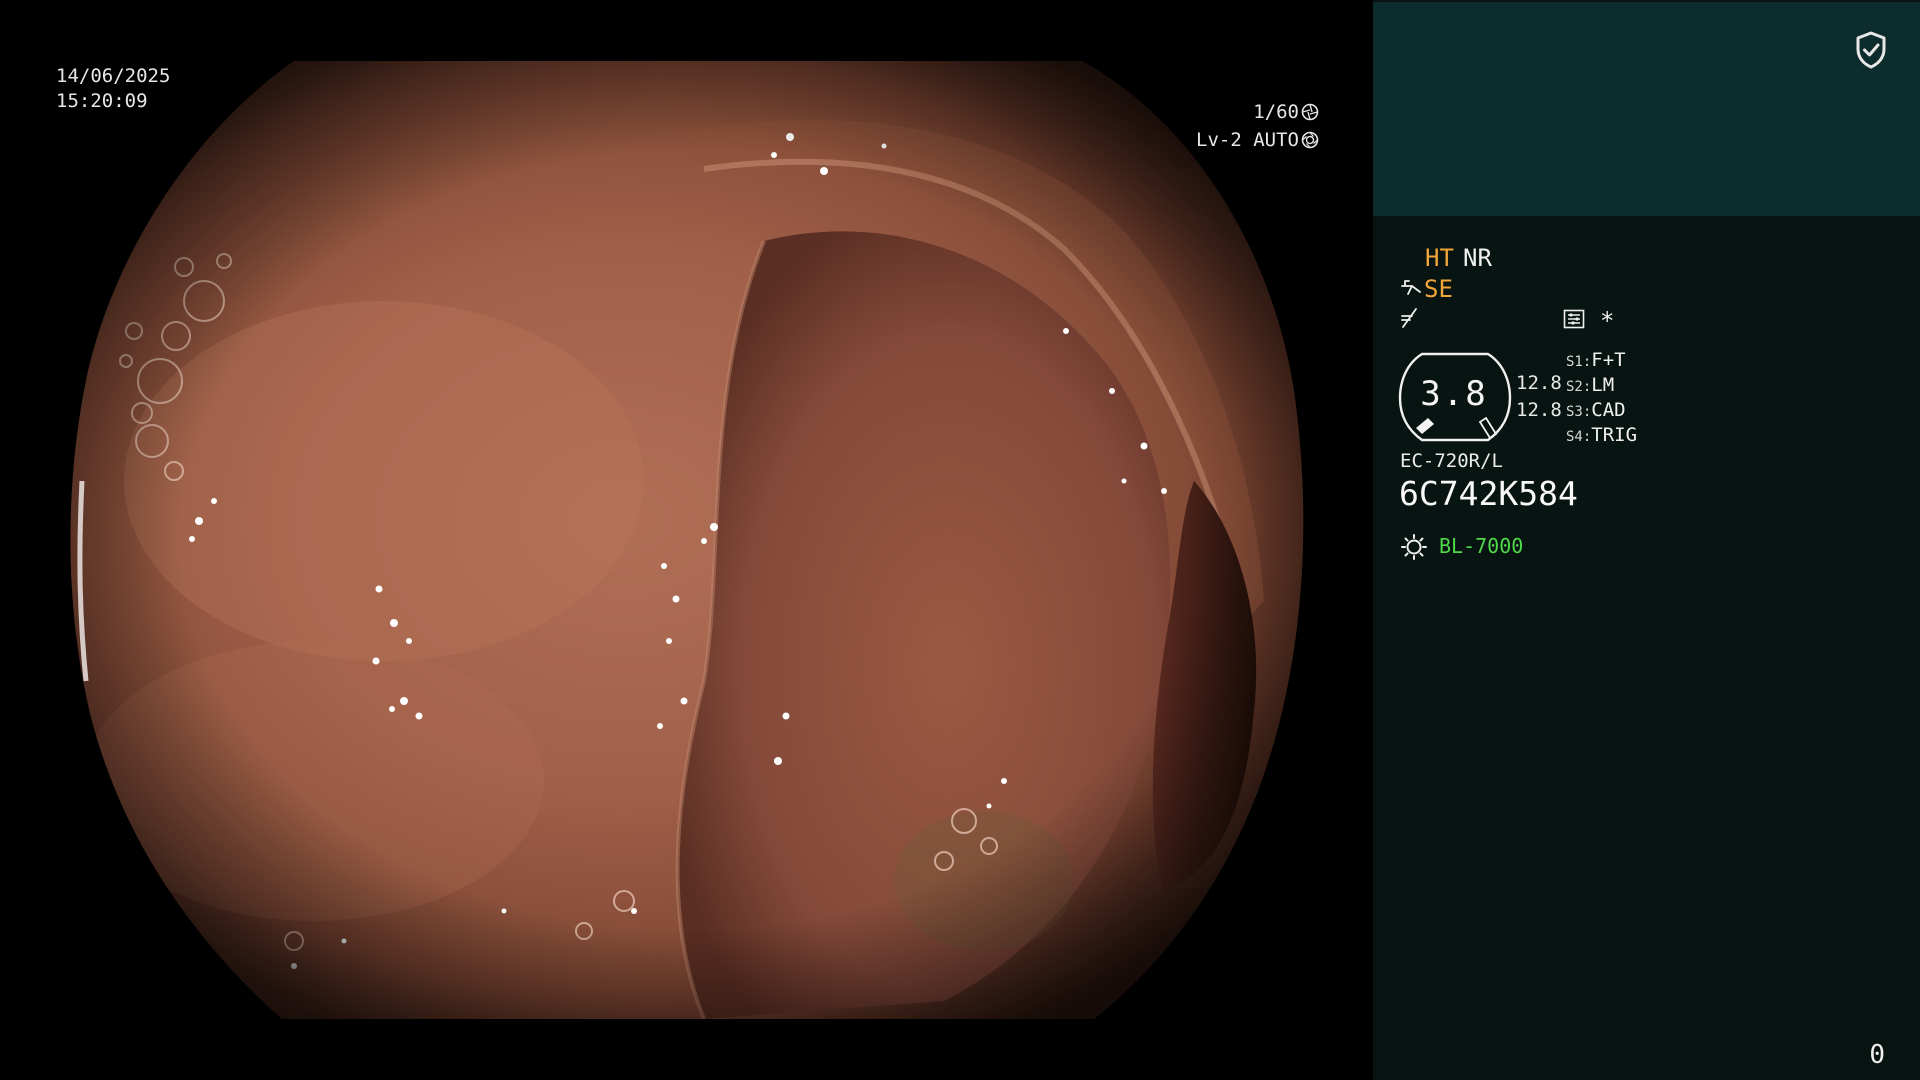 The image size is (1920, 1080). I want to click on light-source-icon, so click(1414, 547).